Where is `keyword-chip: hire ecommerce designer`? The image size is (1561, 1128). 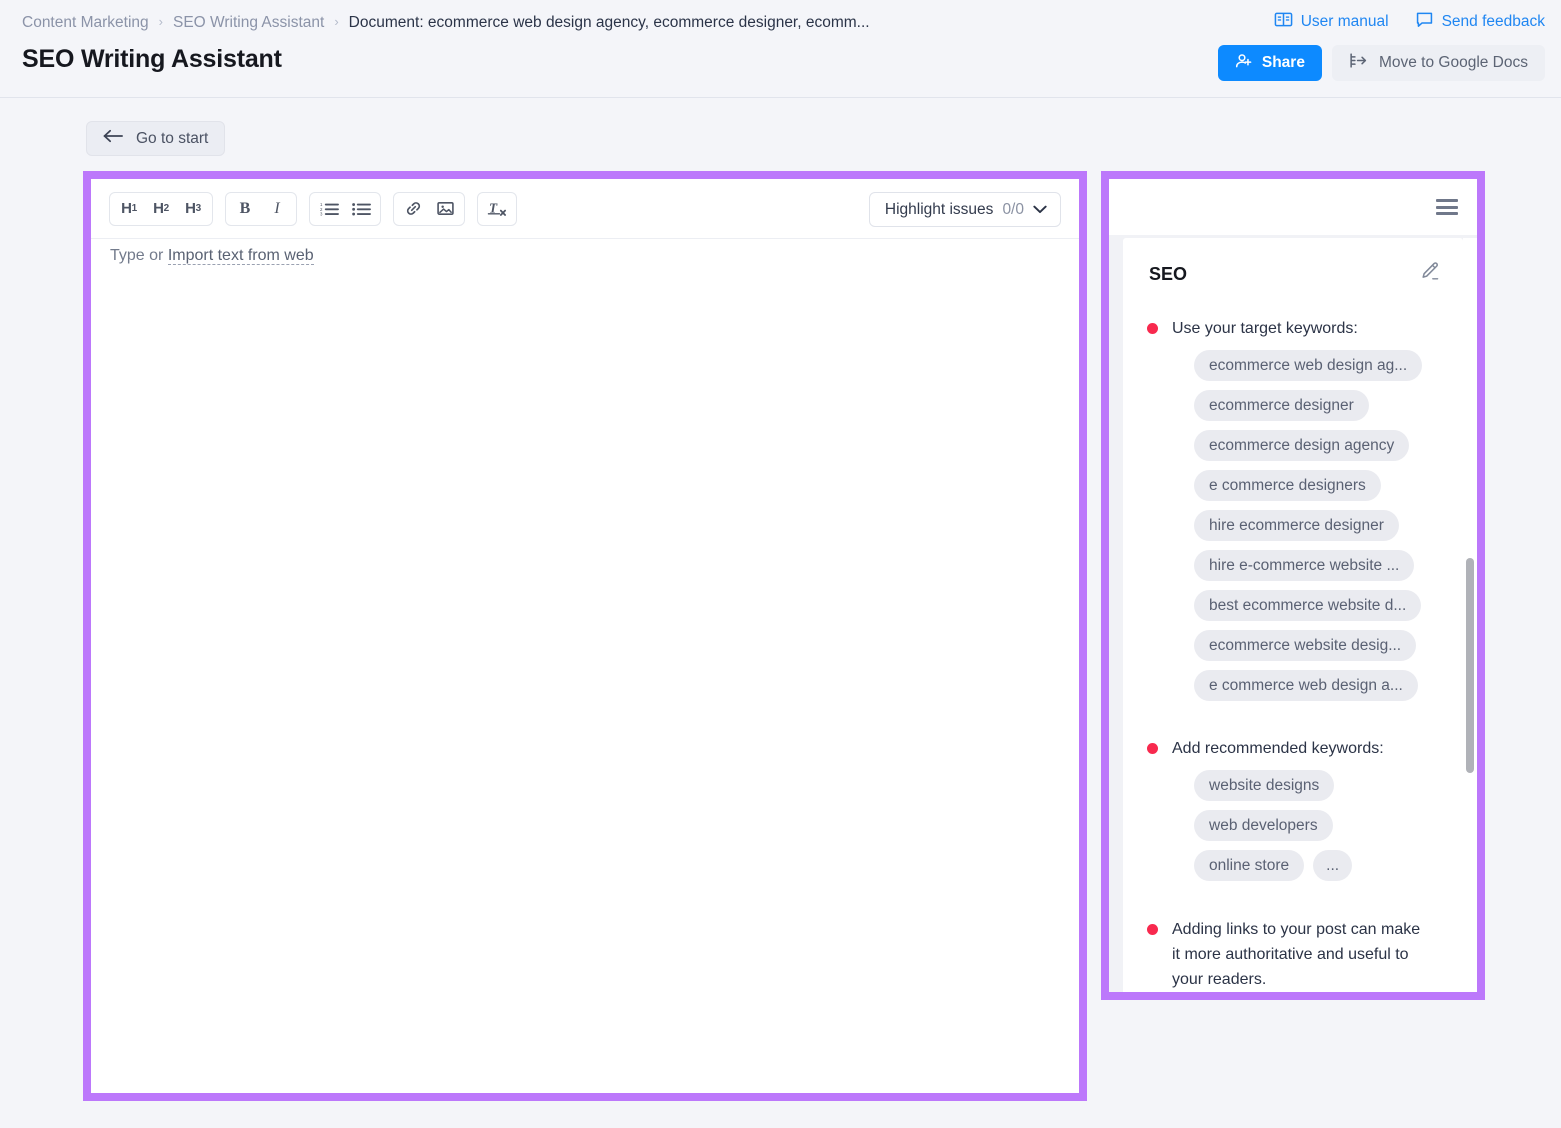
keyword-chip: hire ecommerce designer is located at coordinates (1296, 525).